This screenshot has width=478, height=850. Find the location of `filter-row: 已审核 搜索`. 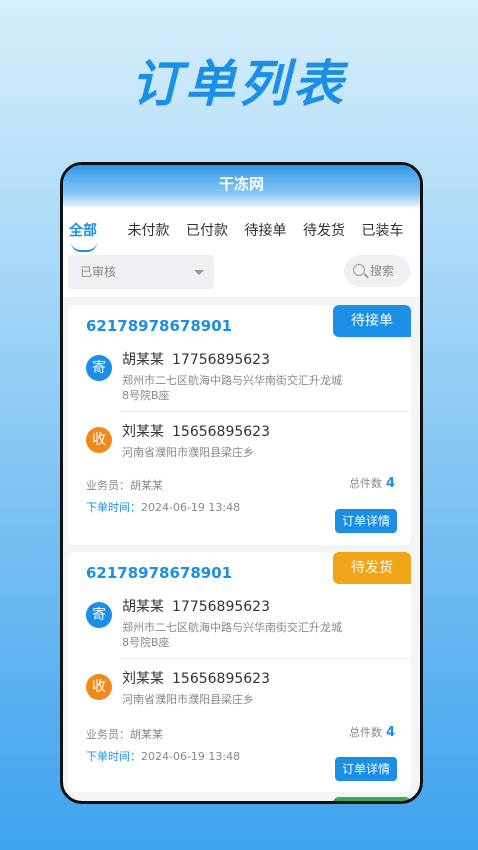

filter-row: 已审核 搜索 is located at coordinates (241, 275).